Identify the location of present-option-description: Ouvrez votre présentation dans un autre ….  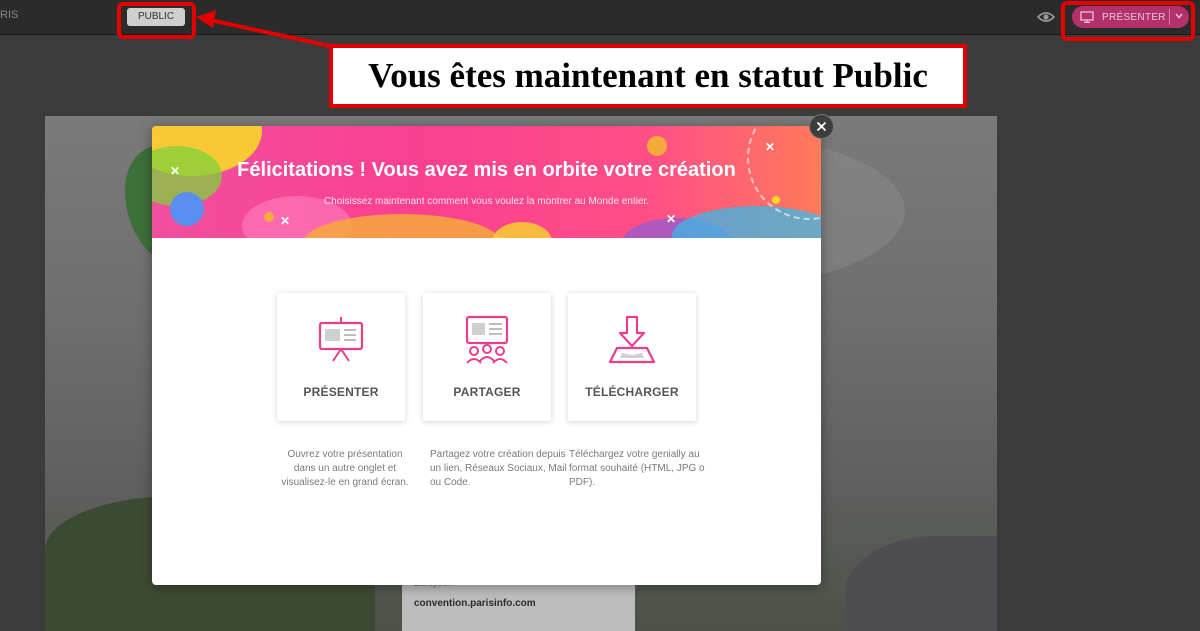
(345, 468).